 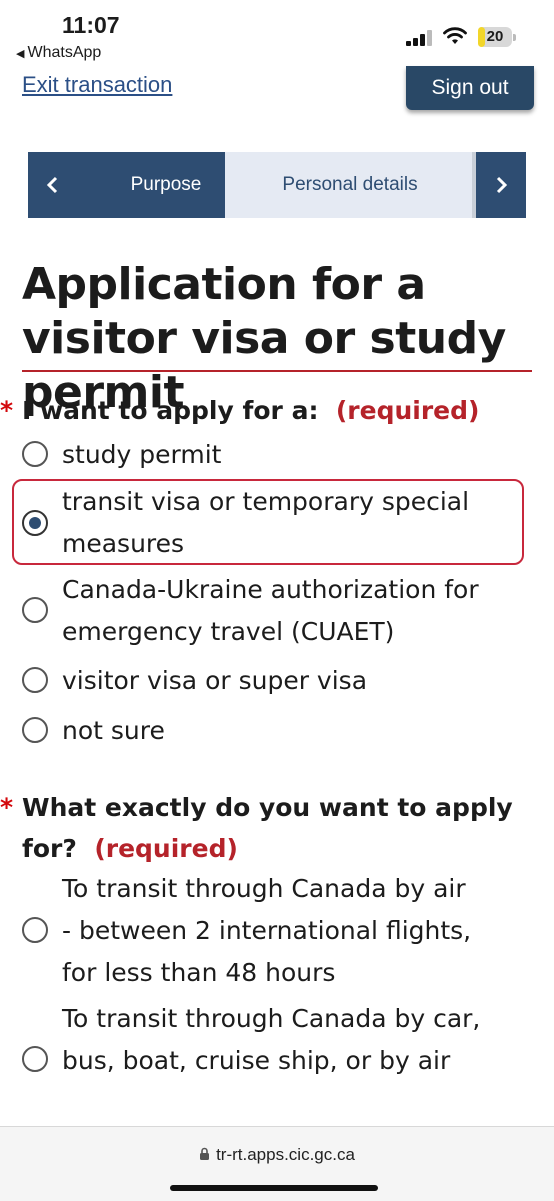 I want to click on title-divider, so click(x=277, y=371).